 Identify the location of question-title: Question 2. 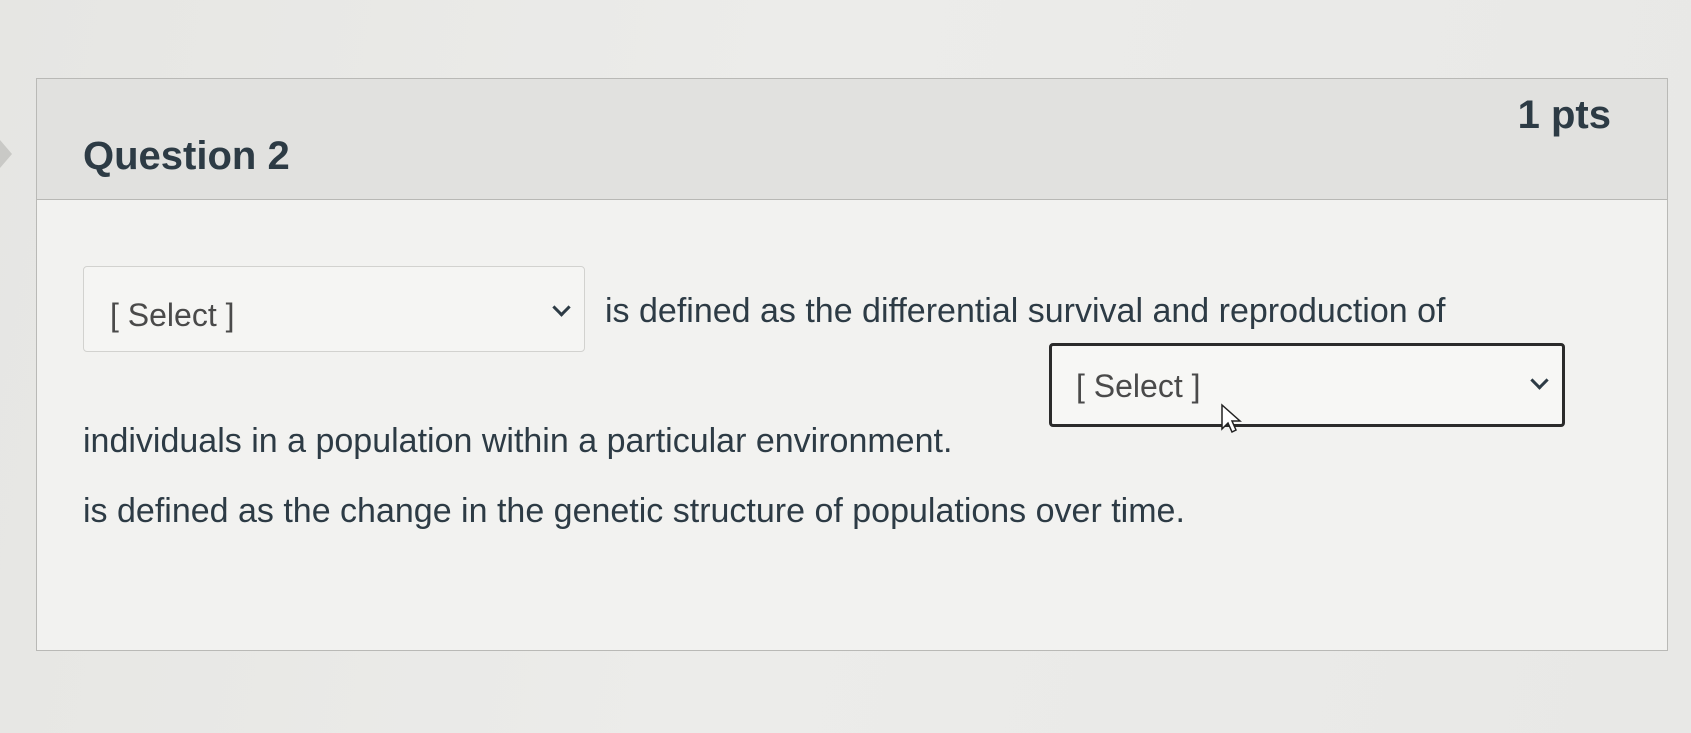
(186, 156).